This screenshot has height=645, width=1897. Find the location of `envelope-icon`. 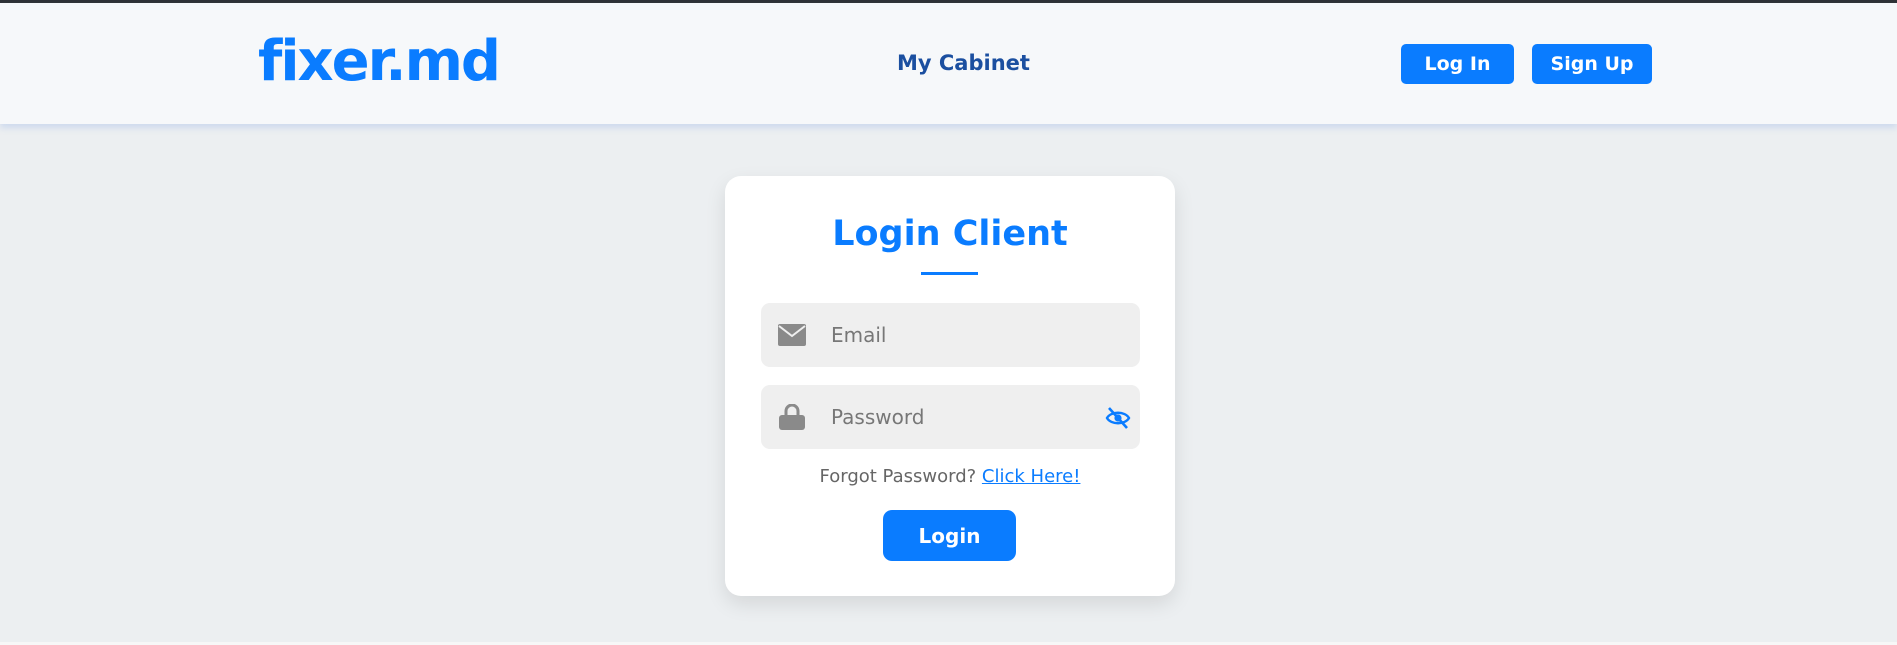

envelope-icon is located at coordinates (792, 335).